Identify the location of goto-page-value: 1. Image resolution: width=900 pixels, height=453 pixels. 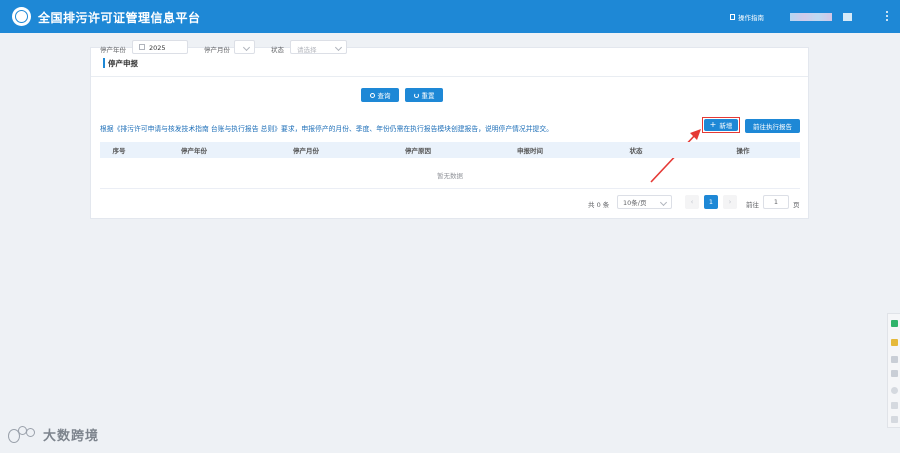
(776, 202).